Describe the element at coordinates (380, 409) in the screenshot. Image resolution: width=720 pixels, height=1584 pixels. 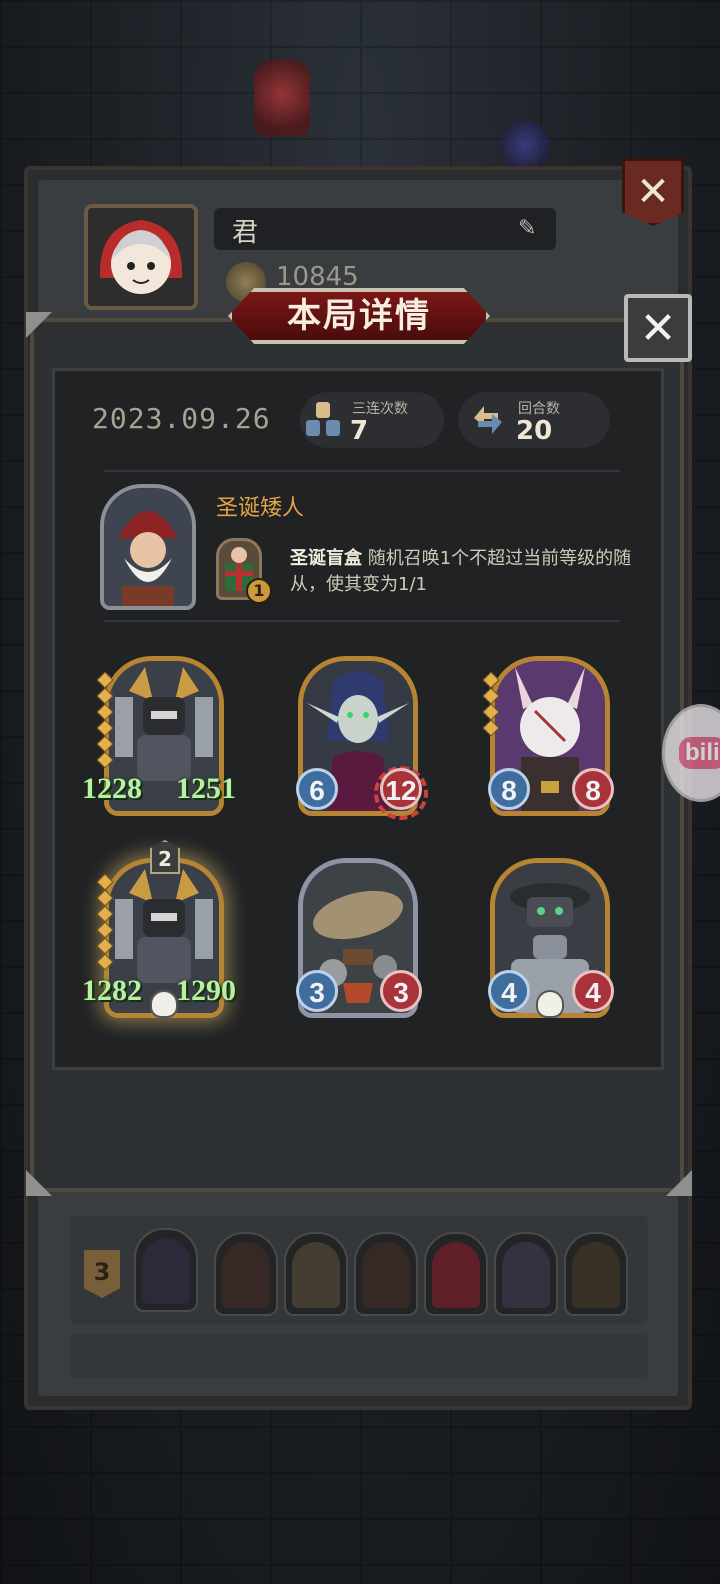
I see `triples-label: 三连次数` at that location.